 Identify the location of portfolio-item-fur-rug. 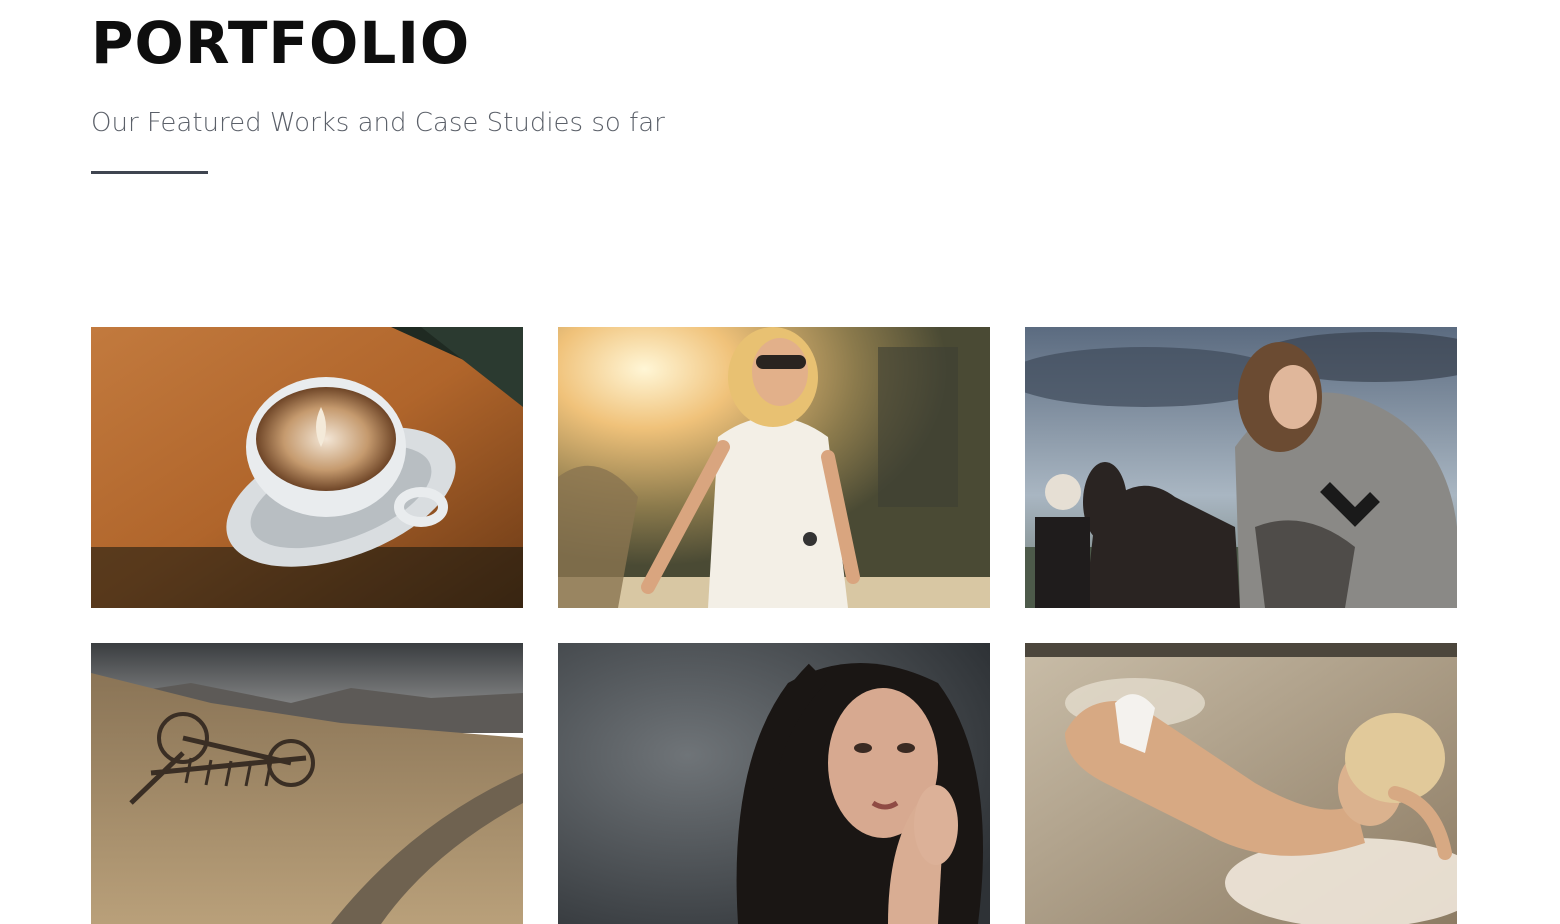
(1241, 783).